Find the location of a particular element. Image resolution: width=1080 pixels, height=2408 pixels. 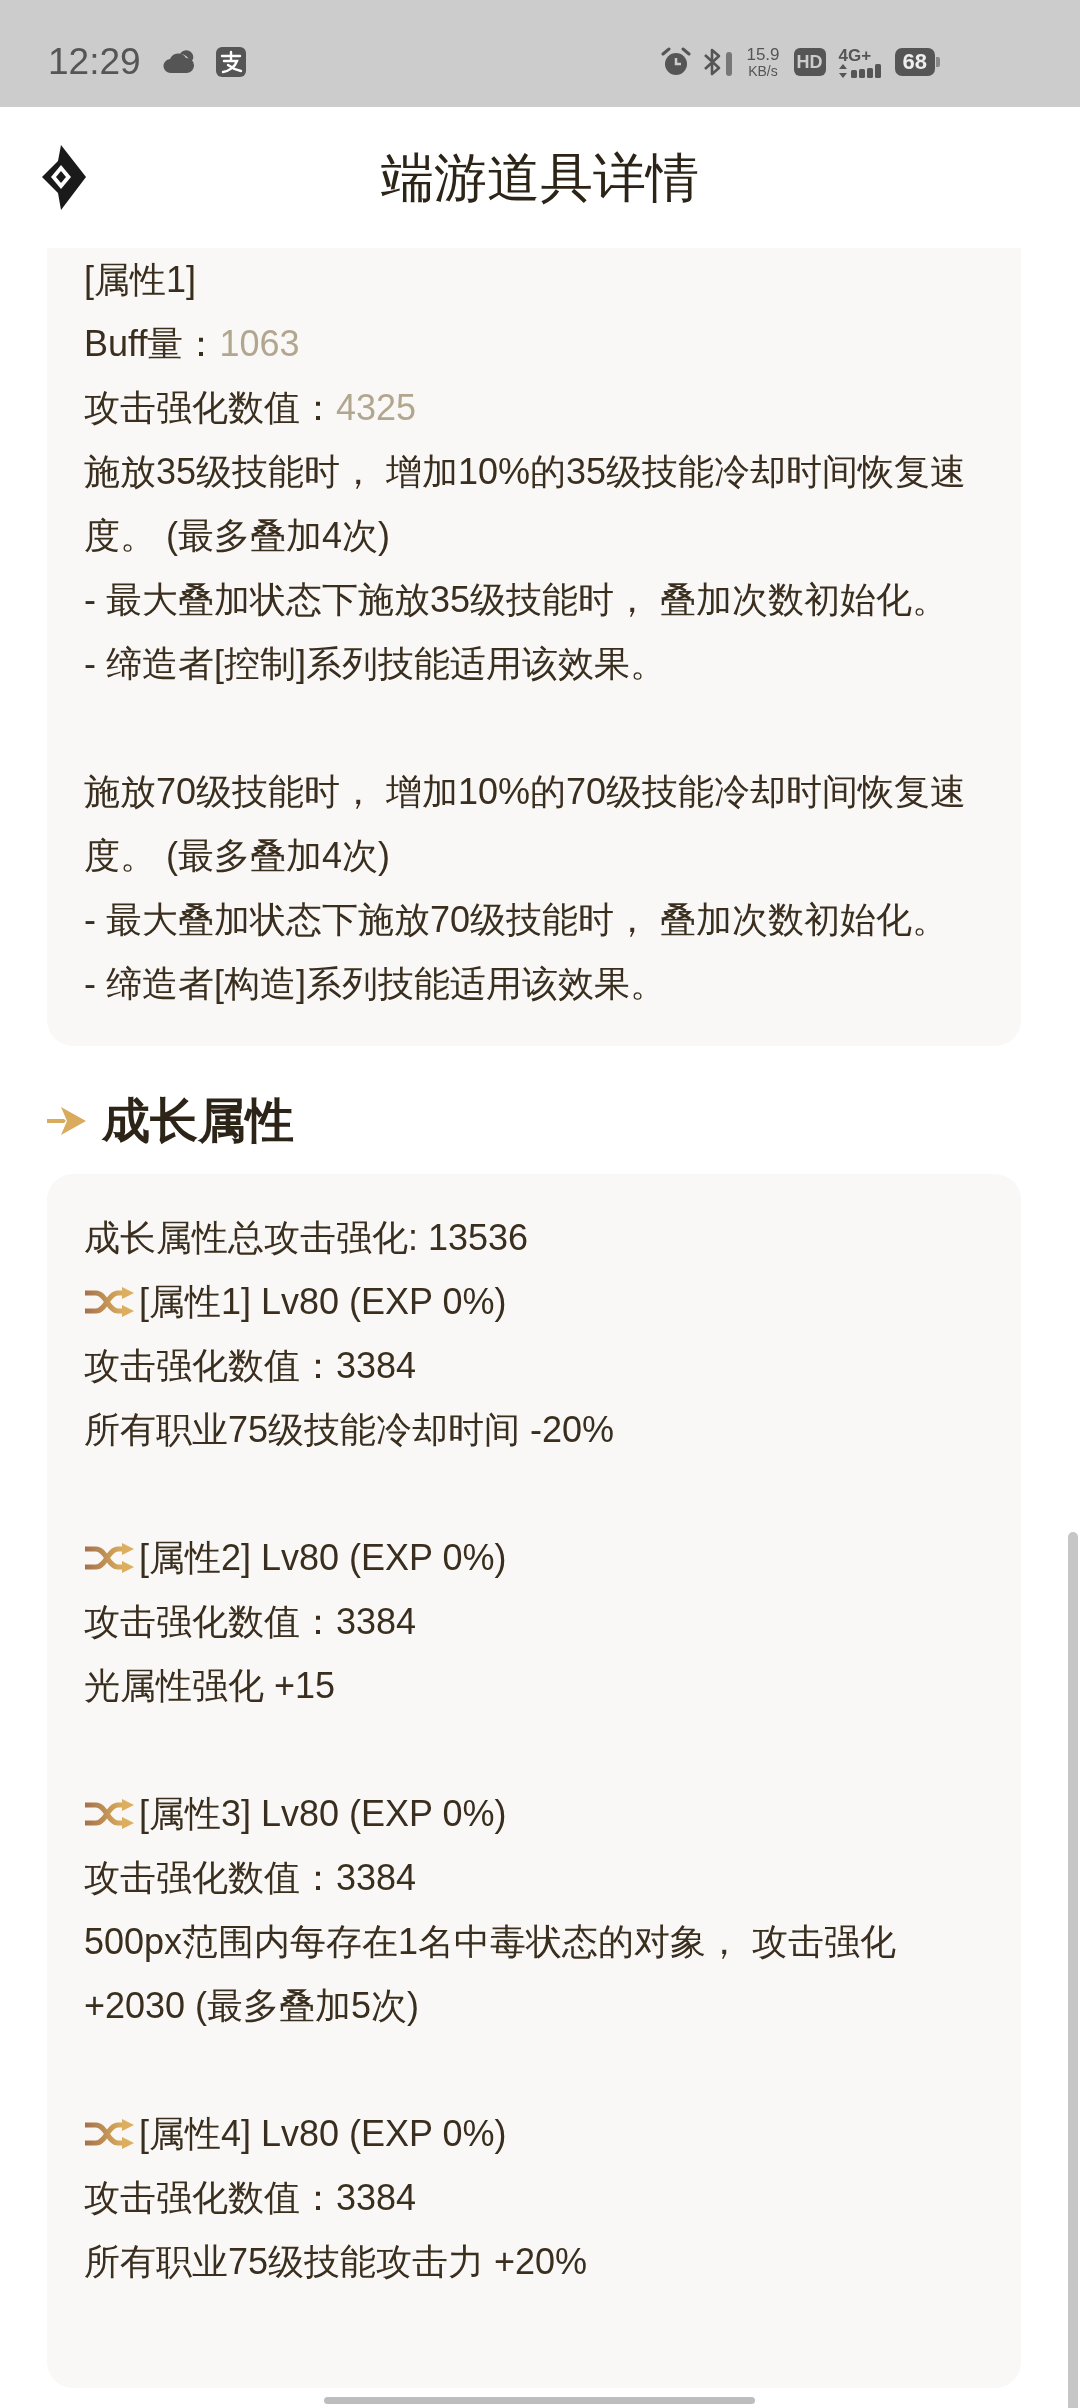

attribute-text: 500px范围内每存在1名中毒状态的对象， 攻击强化 +2030 (最多叠加5次) is located at coordinates (491, 1974).